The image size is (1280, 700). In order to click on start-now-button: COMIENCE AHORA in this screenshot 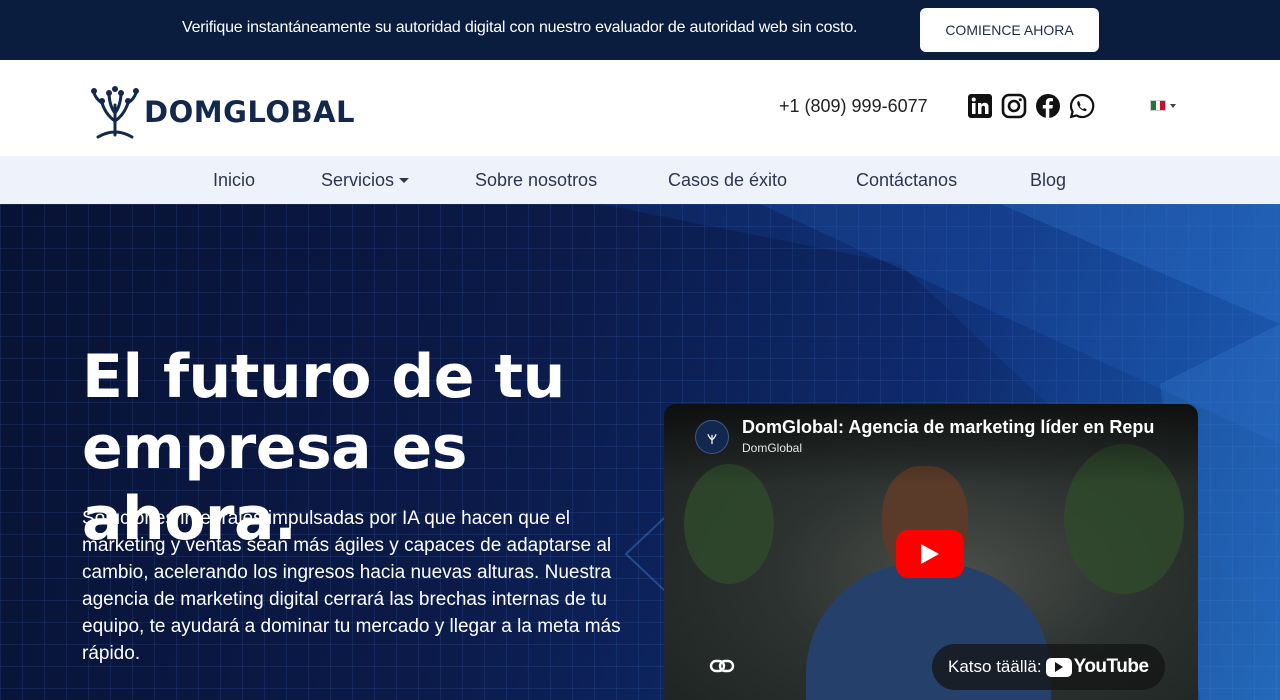, I will do `click(1009, 30)`.